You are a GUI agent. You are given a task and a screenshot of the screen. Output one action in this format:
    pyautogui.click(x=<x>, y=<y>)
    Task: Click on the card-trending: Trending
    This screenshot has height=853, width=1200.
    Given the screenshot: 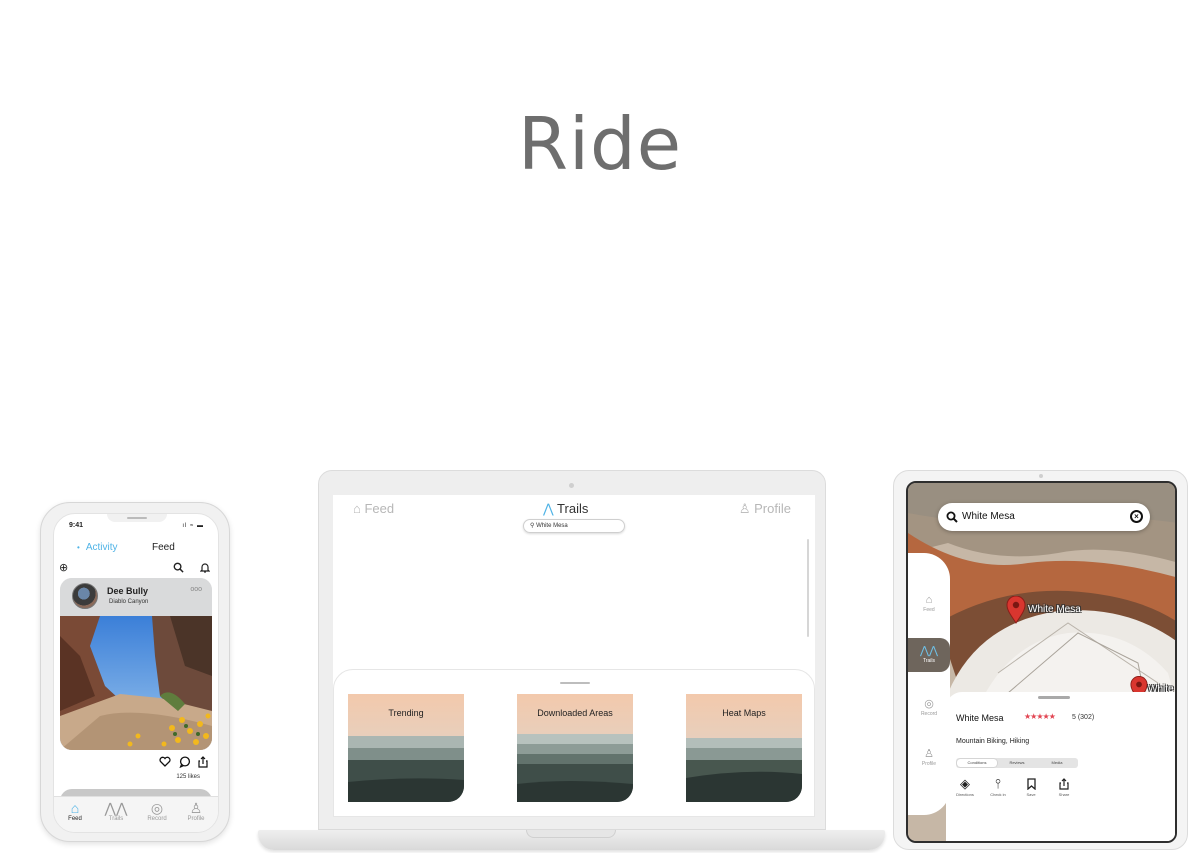 What is the action you would take?
    pyautogui.click(x=406, y=748)
    